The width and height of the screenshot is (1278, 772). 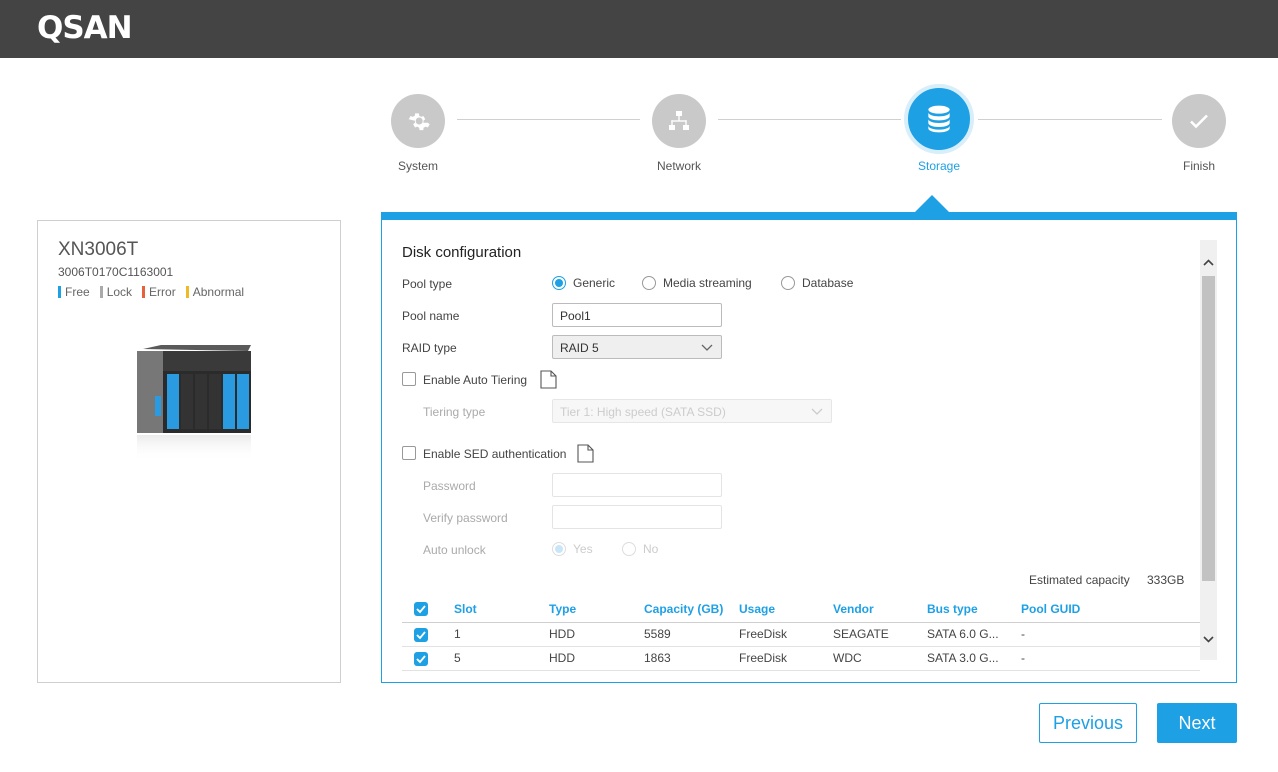 I want to click on nas-device-image, so click(x=194, y=403).